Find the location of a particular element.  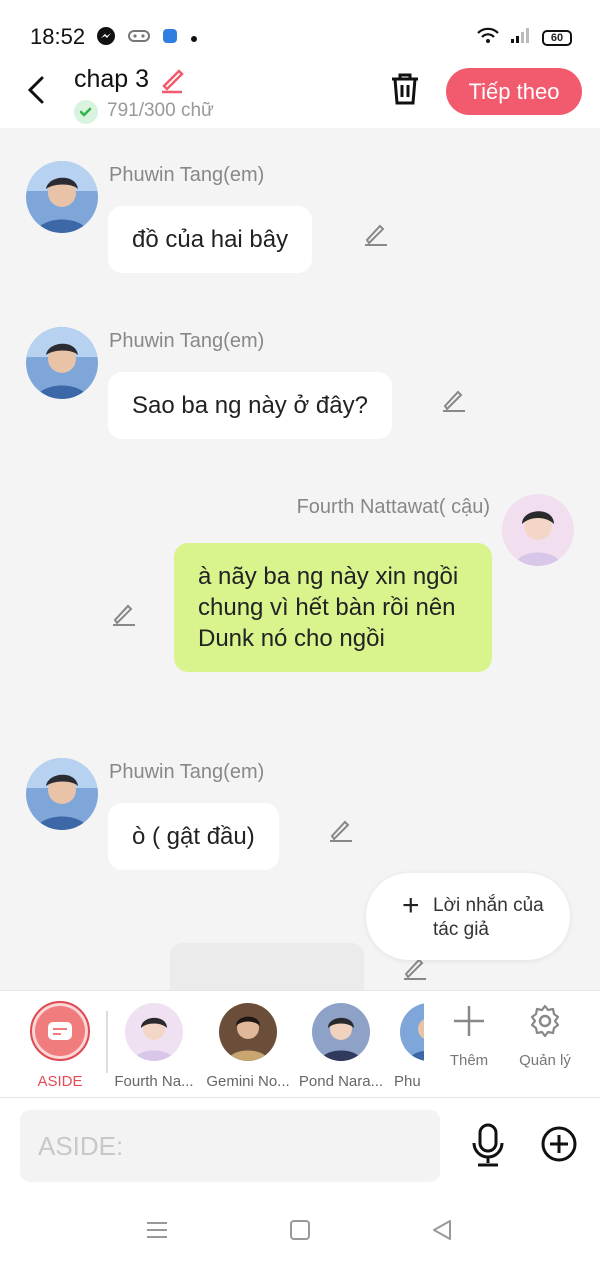

microphone-button is located at coordinates (488, 1147).